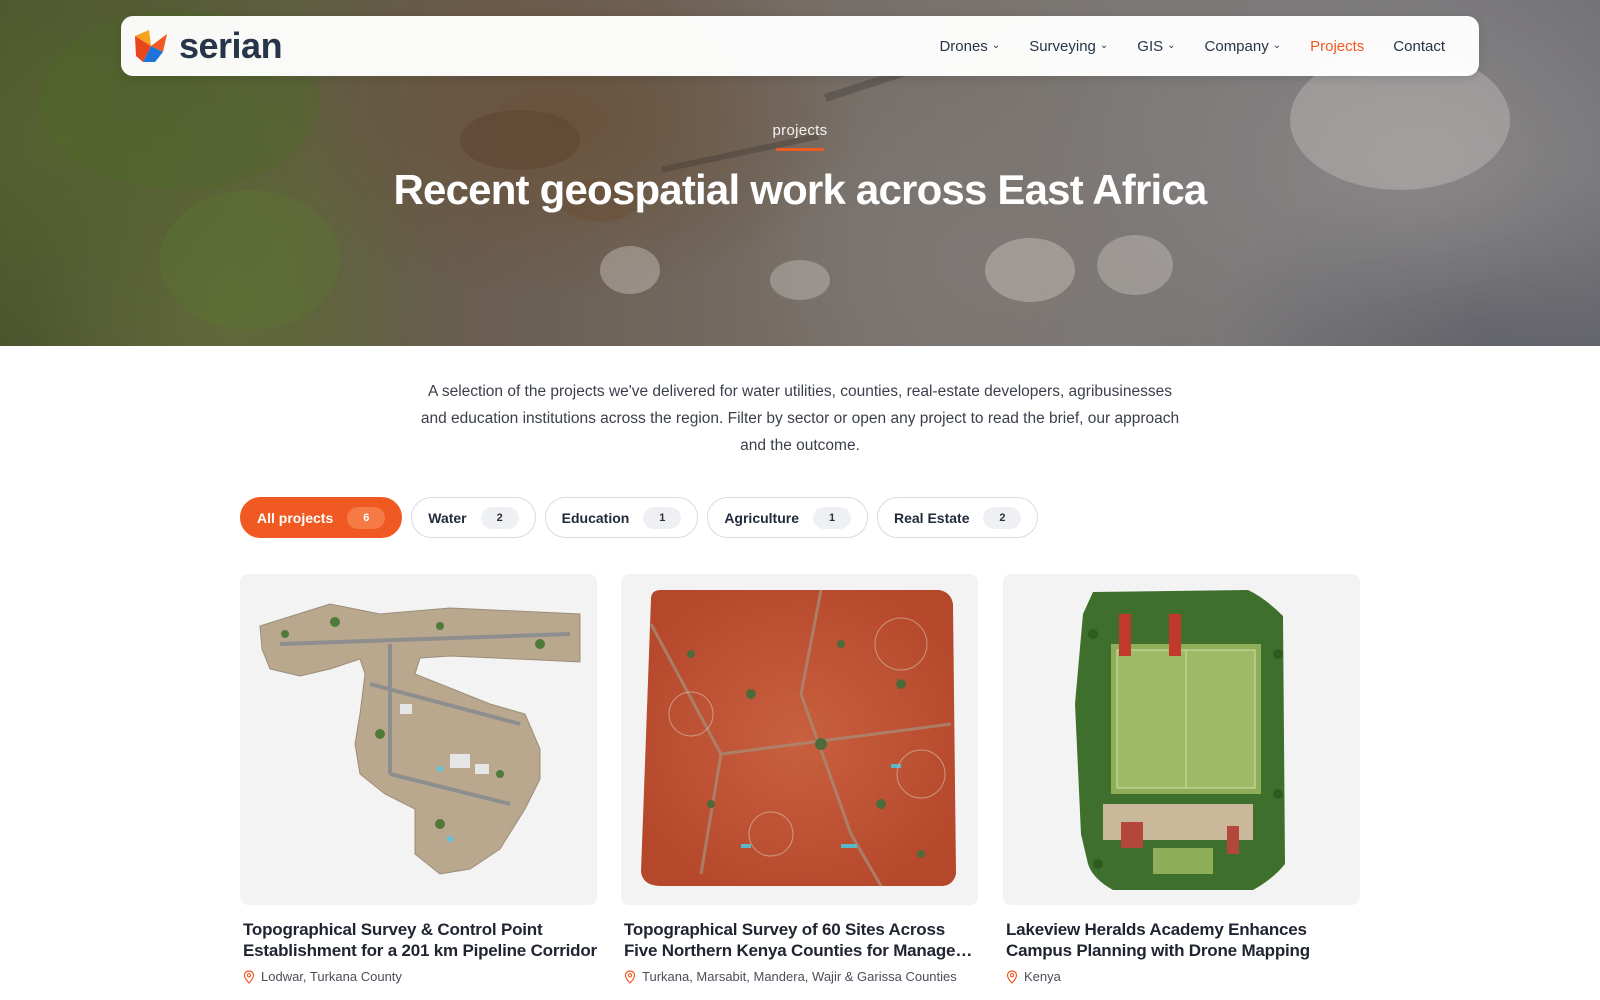  What do you see at coordinates (932, 517) in the screenshot?
I see `filter-label: Real Estate` at bounding box center [932, 517].